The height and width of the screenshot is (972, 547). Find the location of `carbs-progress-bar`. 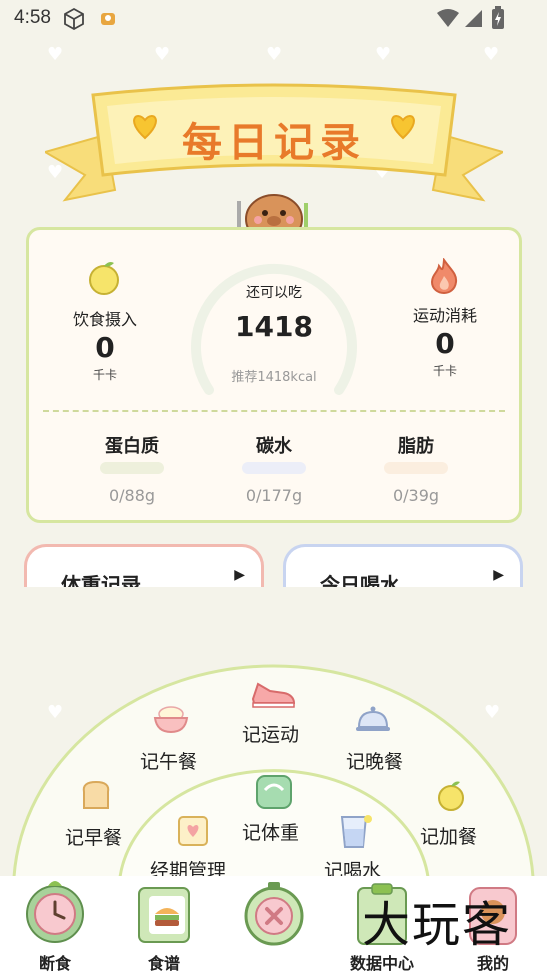

carbs-progress-bar is located at coordinates (274, 468).